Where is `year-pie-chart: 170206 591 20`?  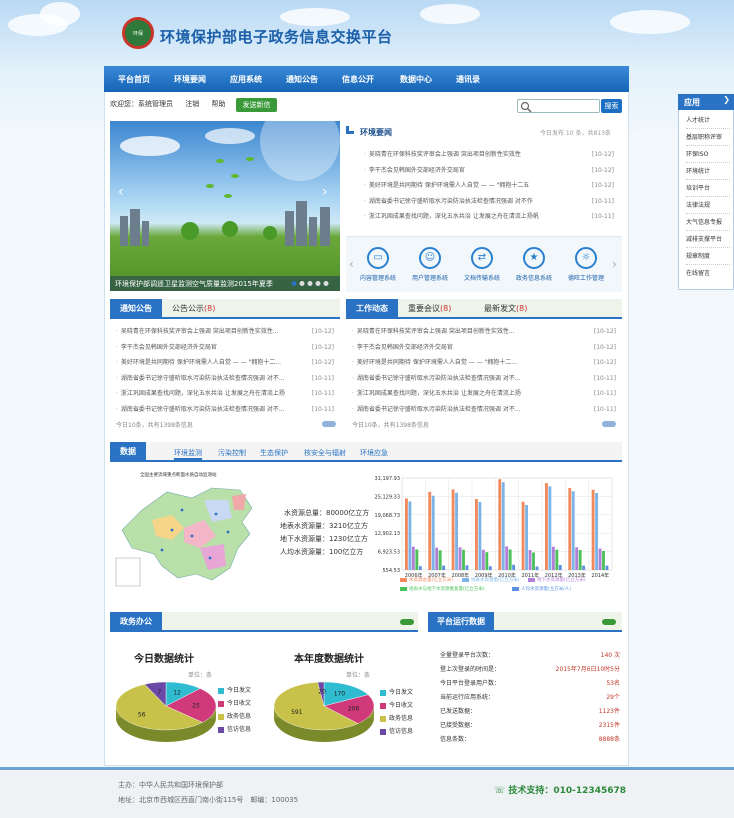
year-pie-chart: 170206 591 20 is located at coordinates (324, 711).